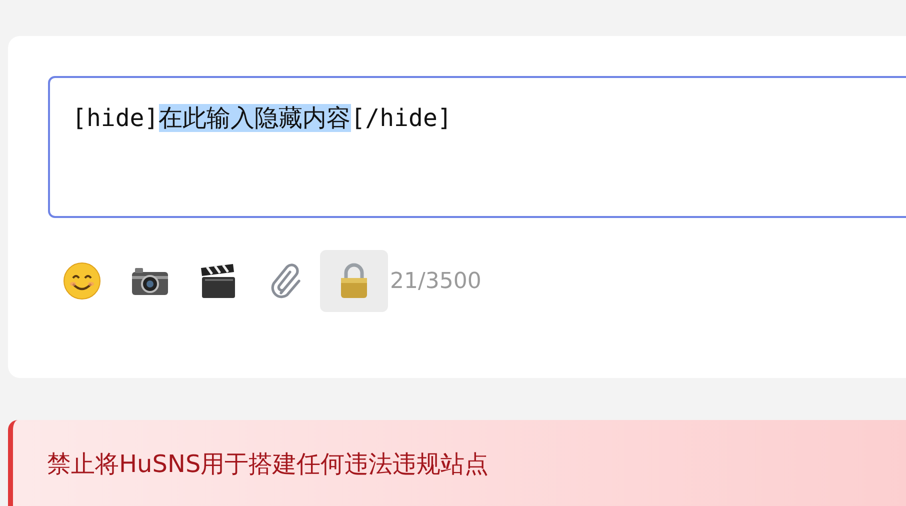 The image size is (906, 506). Describe the element at coordinates (286, 281) in the screenshot. I see `paperclip-icon` at that location.